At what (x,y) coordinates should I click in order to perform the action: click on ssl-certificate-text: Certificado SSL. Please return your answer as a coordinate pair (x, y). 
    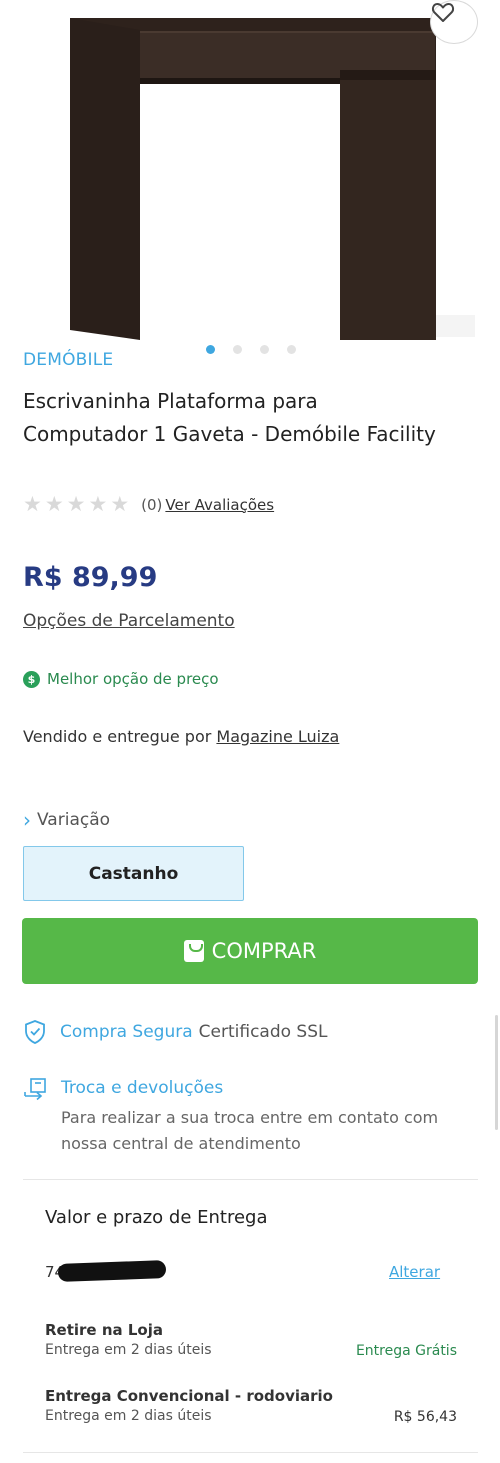
    Looking at the image, I should click on (263, 1032).